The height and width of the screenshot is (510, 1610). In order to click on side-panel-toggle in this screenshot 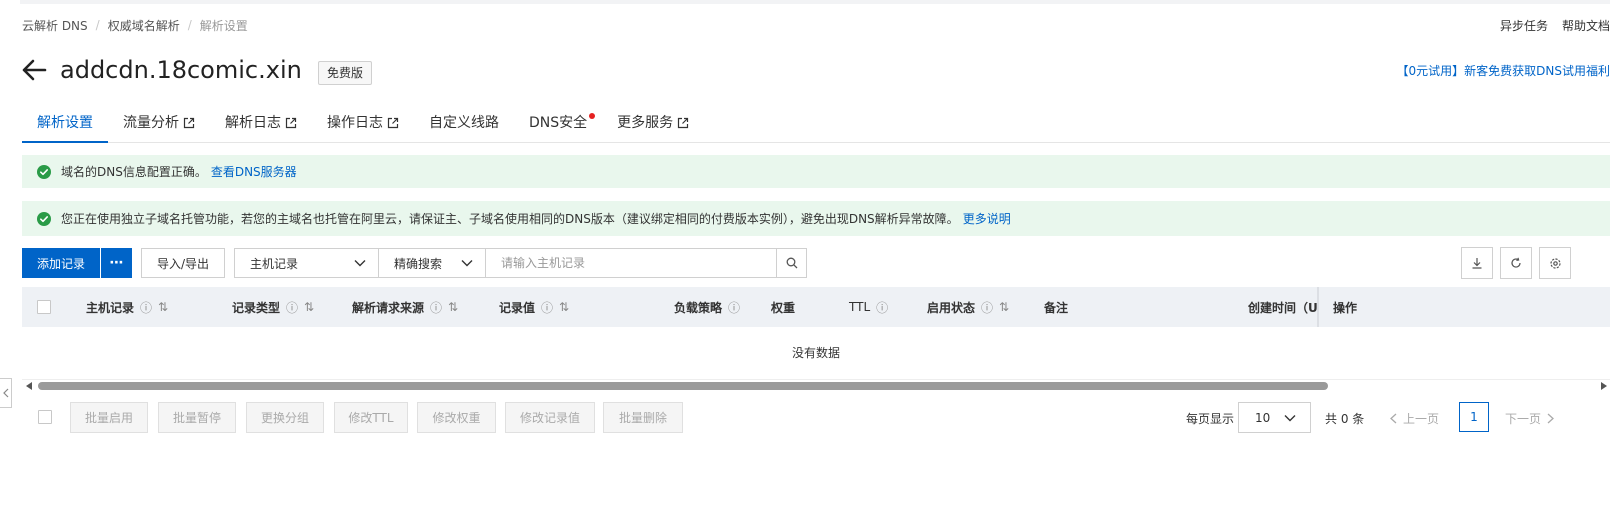, I will do `click(6, 393)`.